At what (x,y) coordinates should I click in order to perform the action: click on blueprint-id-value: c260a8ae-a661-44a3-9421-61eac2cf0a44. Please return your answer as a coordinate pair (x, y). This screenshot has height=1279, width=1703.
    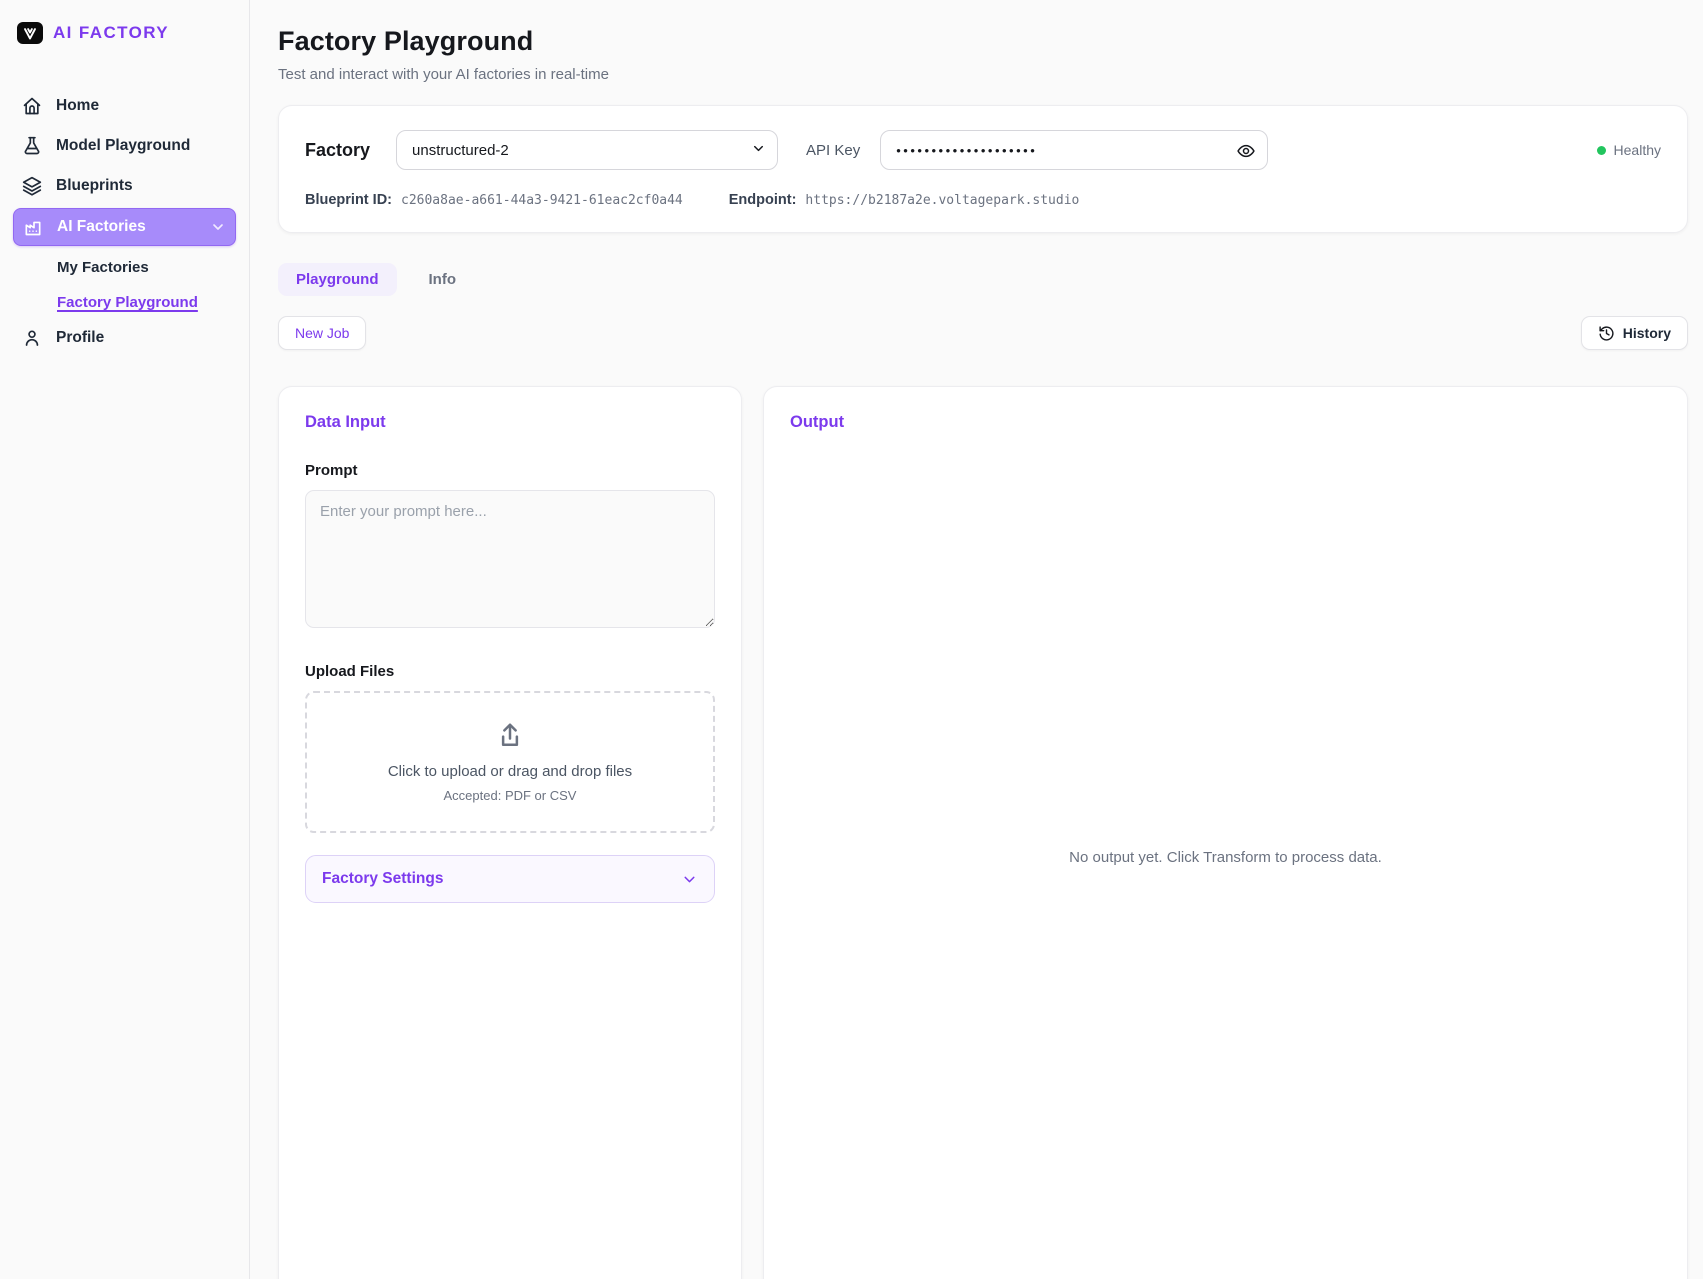
    Looking at the image, I should click on (542, 200).